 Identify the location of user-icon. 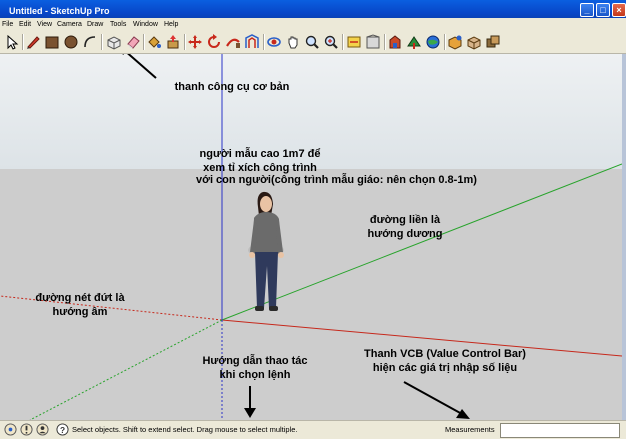
(42, 429).